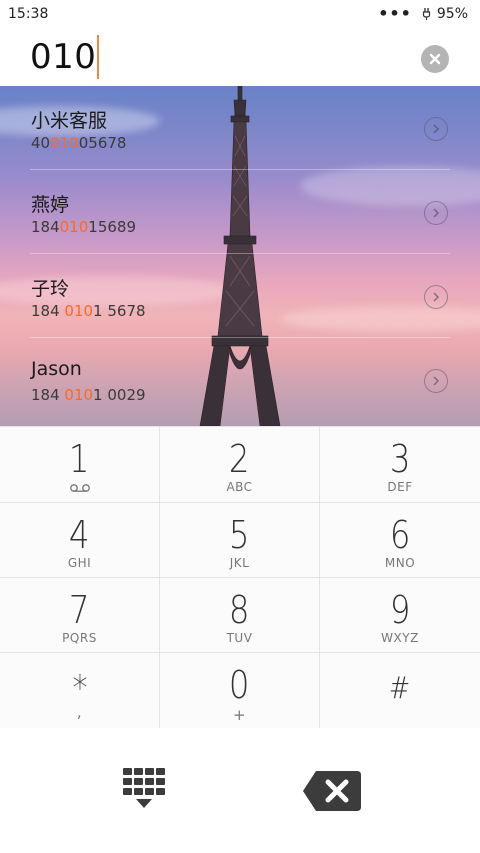 The height and width of the screenshot is (853, 480). What do you see at coordinates (239, 715) in the screenshot?
I see `key-letters: +` at bounding box center [239, 715].